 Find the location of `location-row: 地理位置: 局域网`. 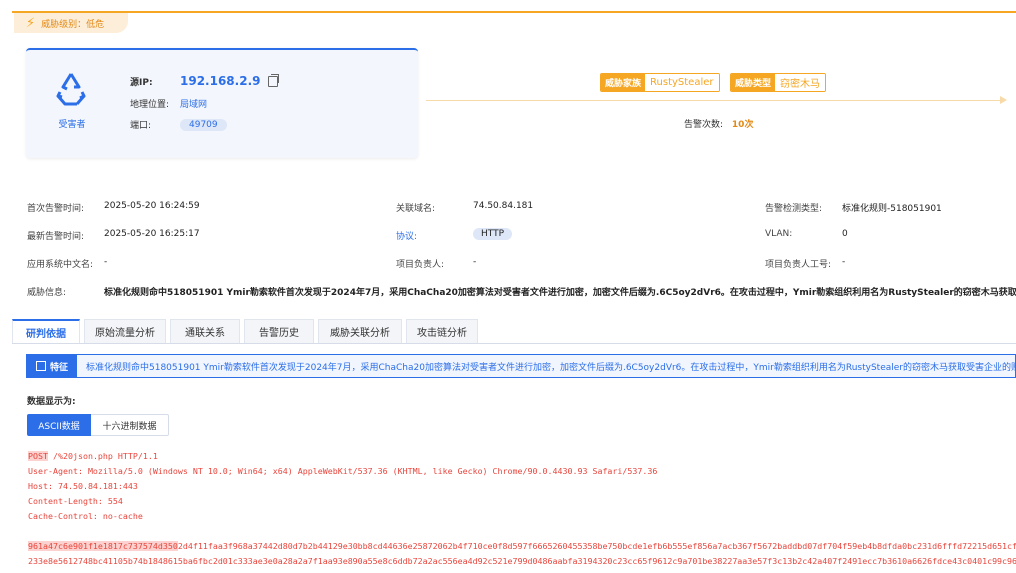

location-row: 地理位置: 局域网 is located at coordinates (168, 103).